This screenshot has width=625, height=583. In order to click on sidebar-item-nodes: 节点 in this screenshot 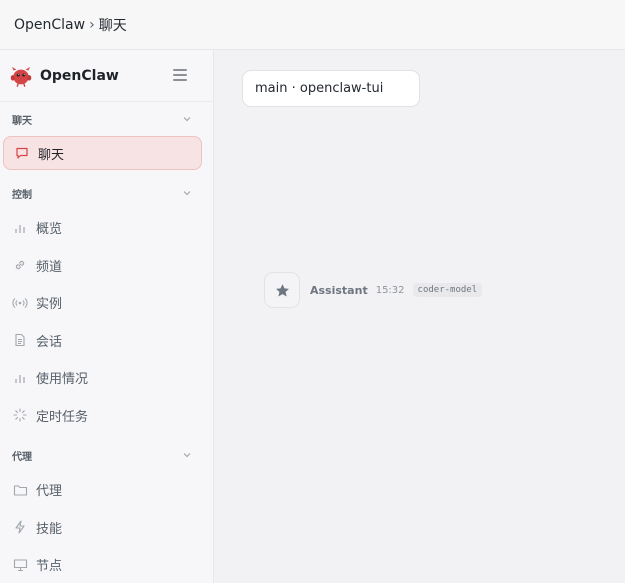, I will do `click(106, 564)`.